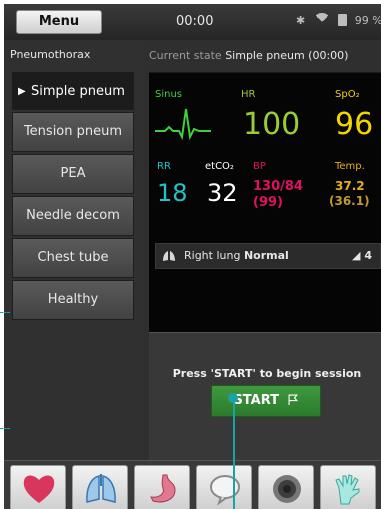  I want to click on lung-status-bar: Right lung Normal ◢ 4, so click(268, 256).